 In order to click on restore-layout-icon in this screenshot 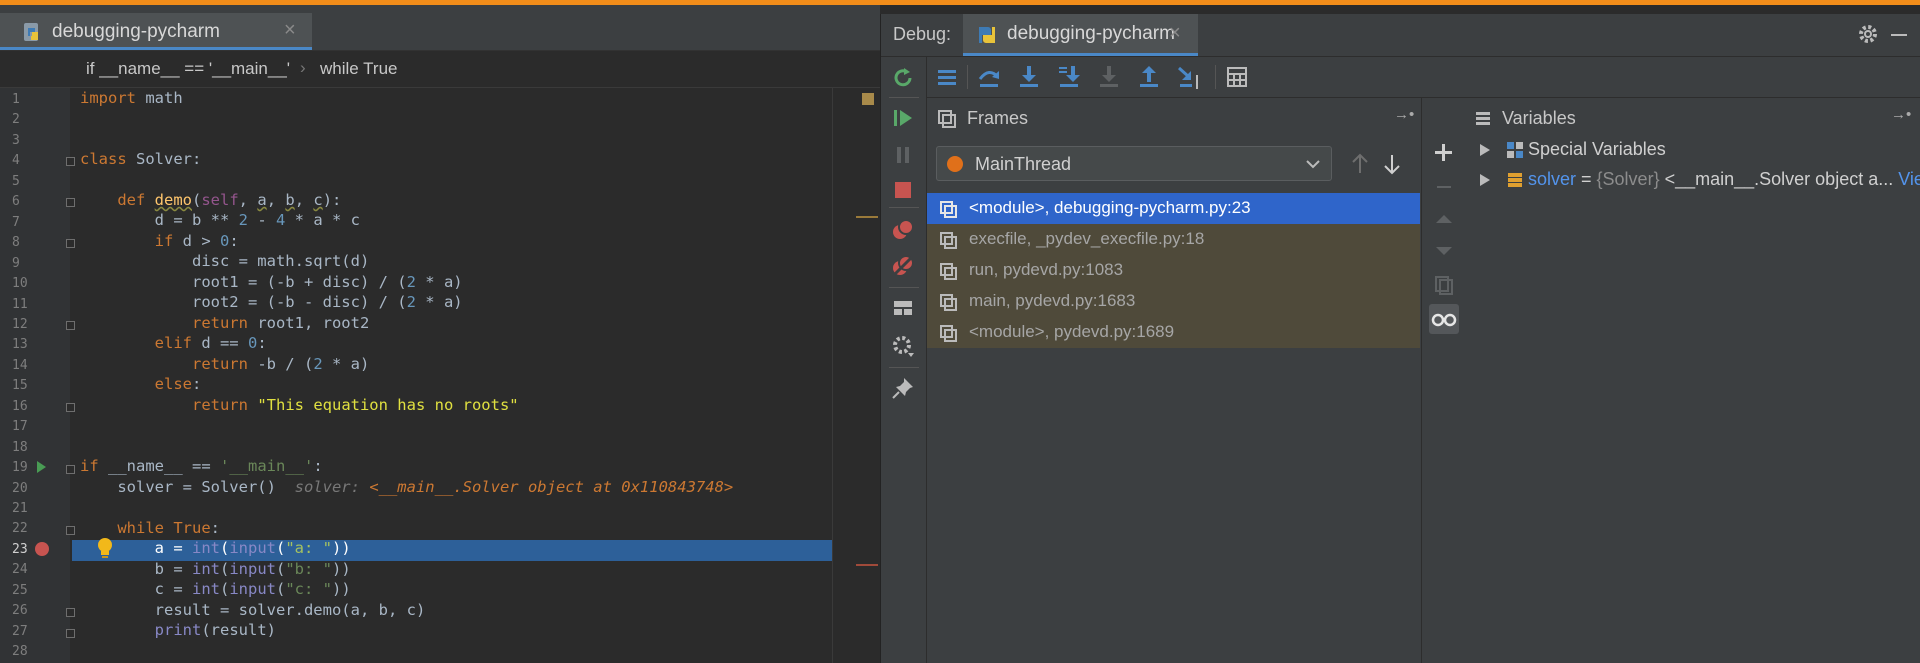, I will do `click(903, 308)`.